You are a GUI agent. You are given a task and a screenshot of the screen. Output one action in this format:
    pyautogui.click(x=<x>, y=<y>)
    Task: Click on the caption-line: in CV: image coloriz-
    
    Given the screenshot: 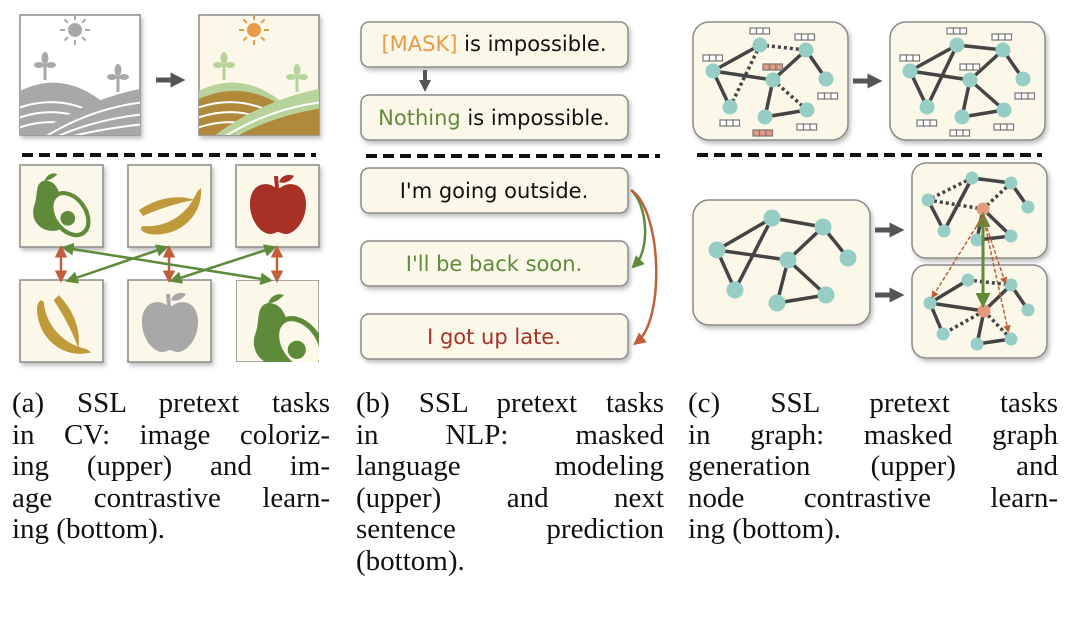 What is the action you would take?
    pyautogui.click(x=171, y=434)
    